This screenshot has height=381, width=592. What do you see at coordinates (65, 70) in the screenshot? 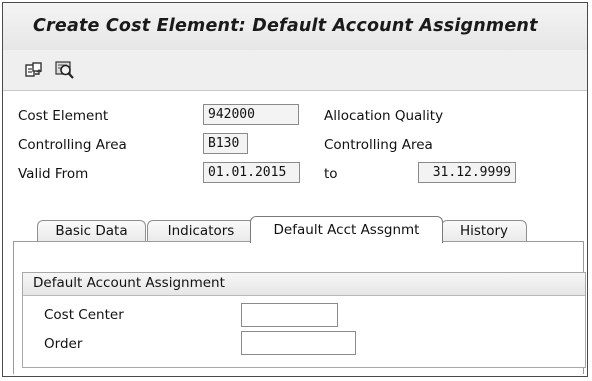
I see `find-icon` at bounding box center [65, 70].